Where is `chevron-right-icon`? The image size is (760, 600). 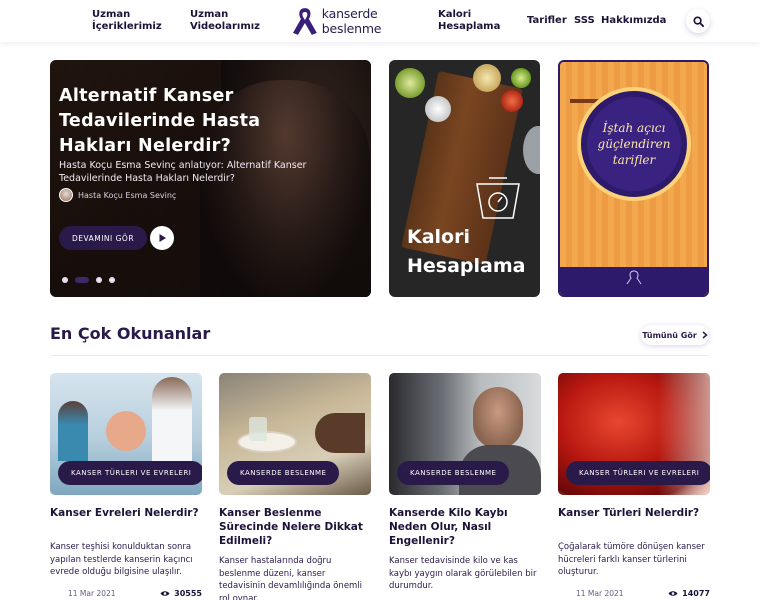 chevron-right-icon is located at coordinates (705, 335).